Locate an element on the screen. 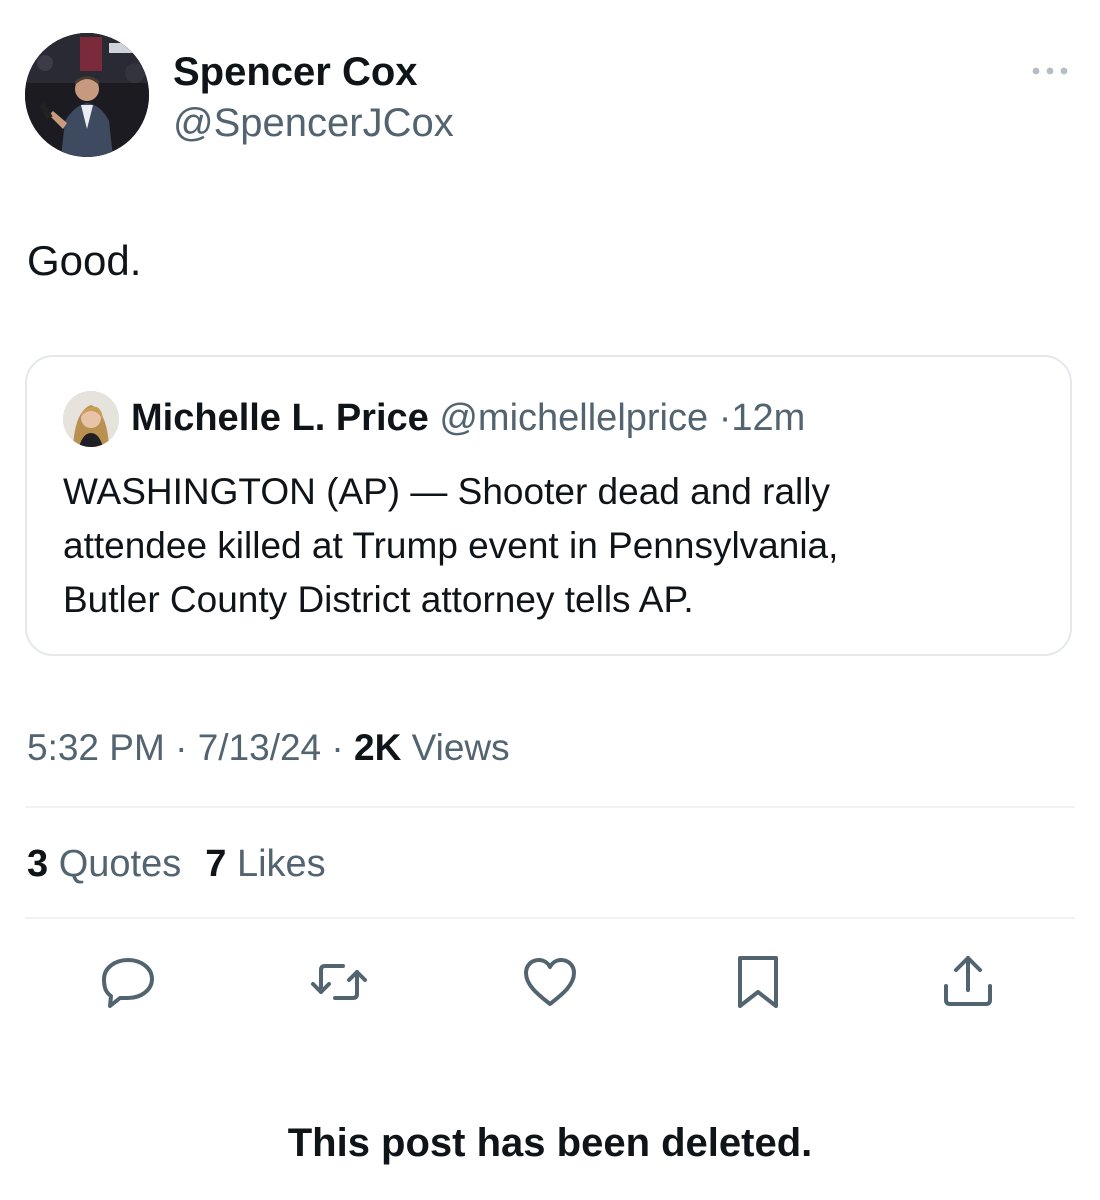 This screenshot has width=1100, height=1200. repost-button is located at coordinates (339, 982).